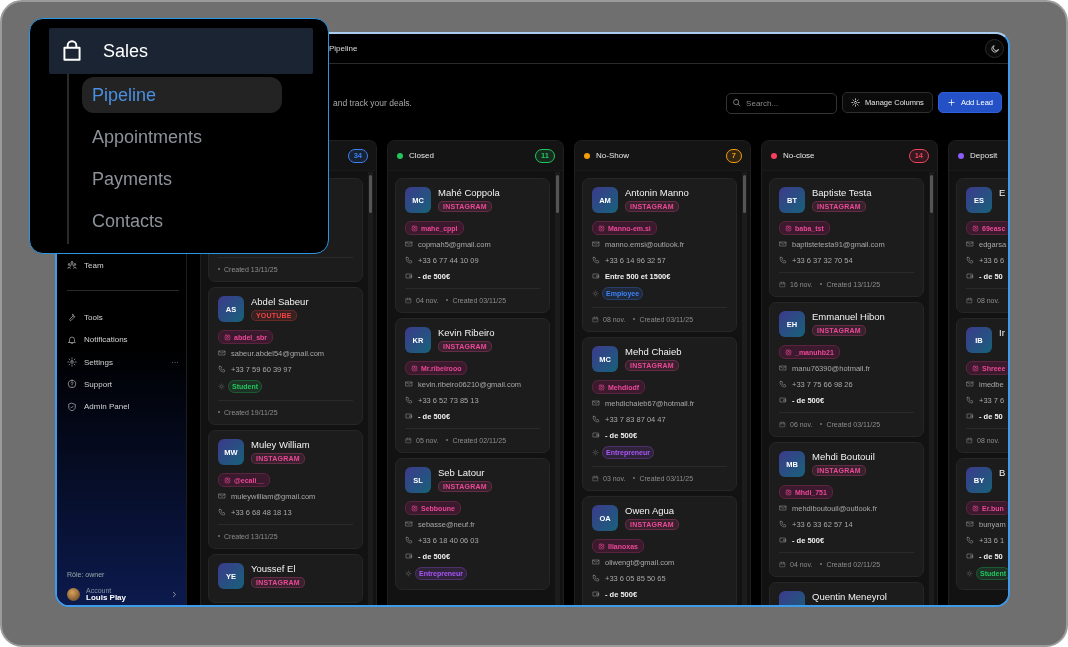 This screenshot has width=1068, height=647. I want to click on submenu-item: Pipeline, so click(182, 95).